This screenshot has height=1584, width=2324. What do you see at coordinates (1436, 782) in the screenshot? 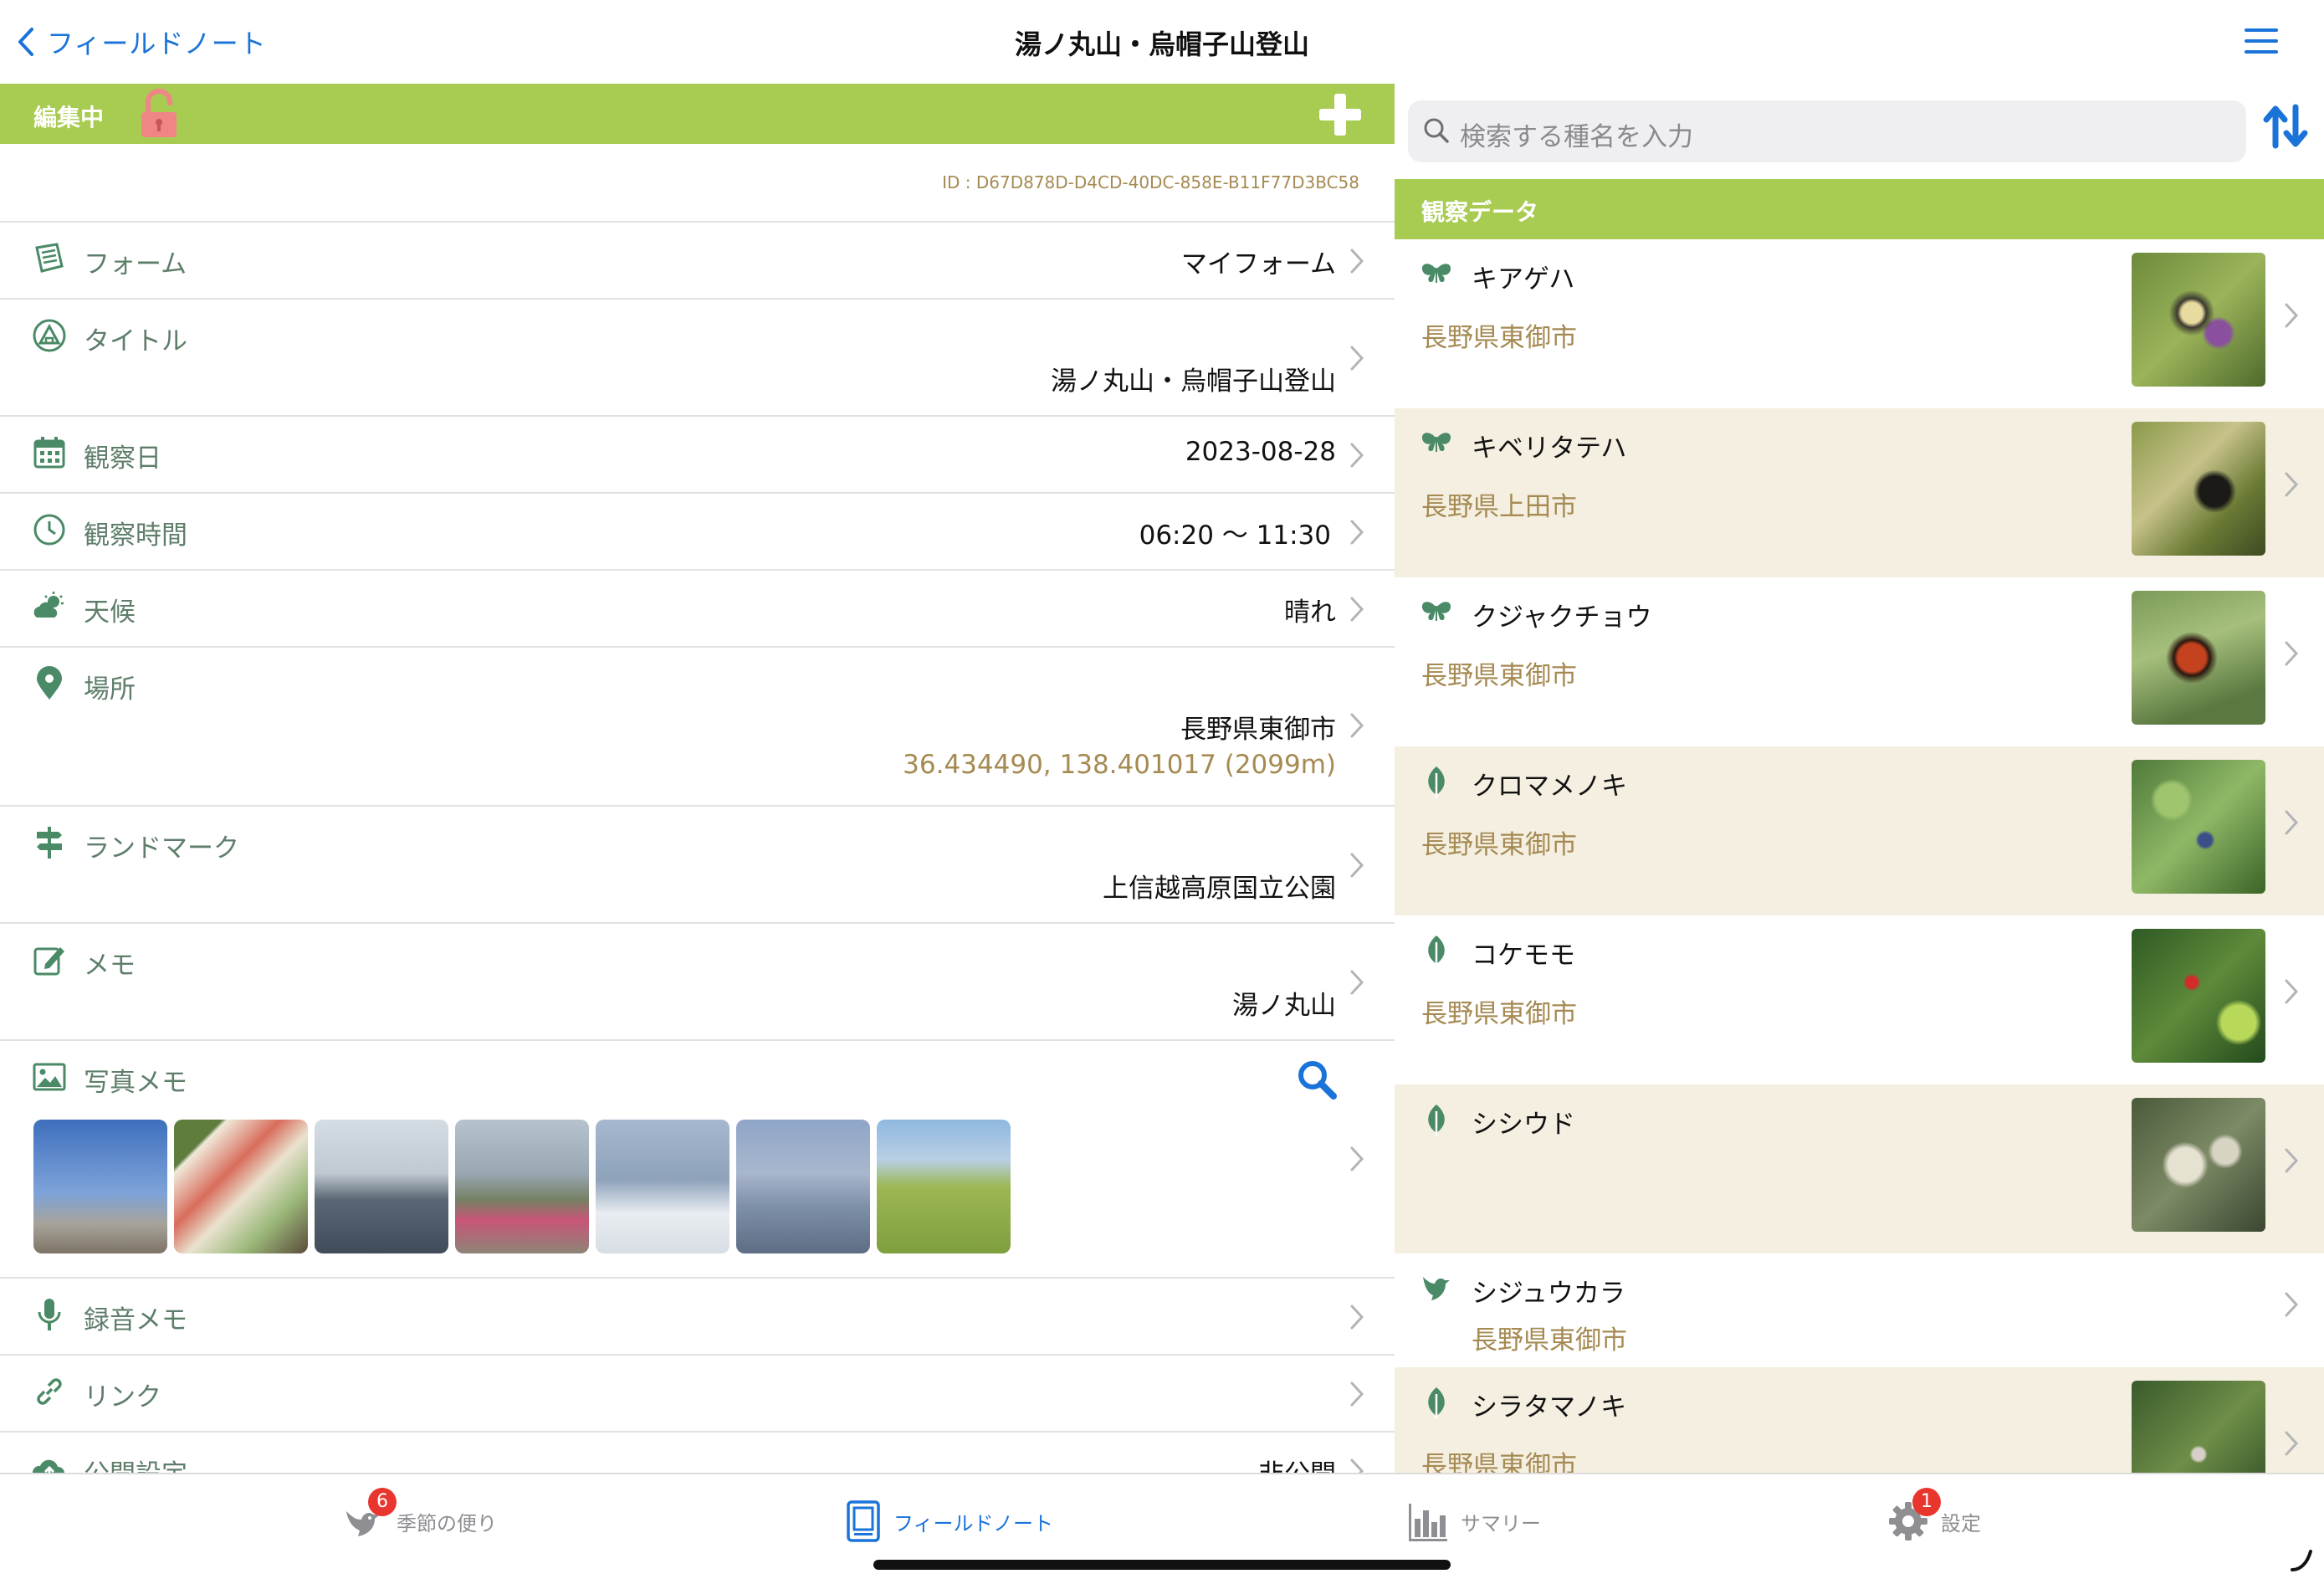
I see `leaf-icon` at bounding box center [1436, 782].